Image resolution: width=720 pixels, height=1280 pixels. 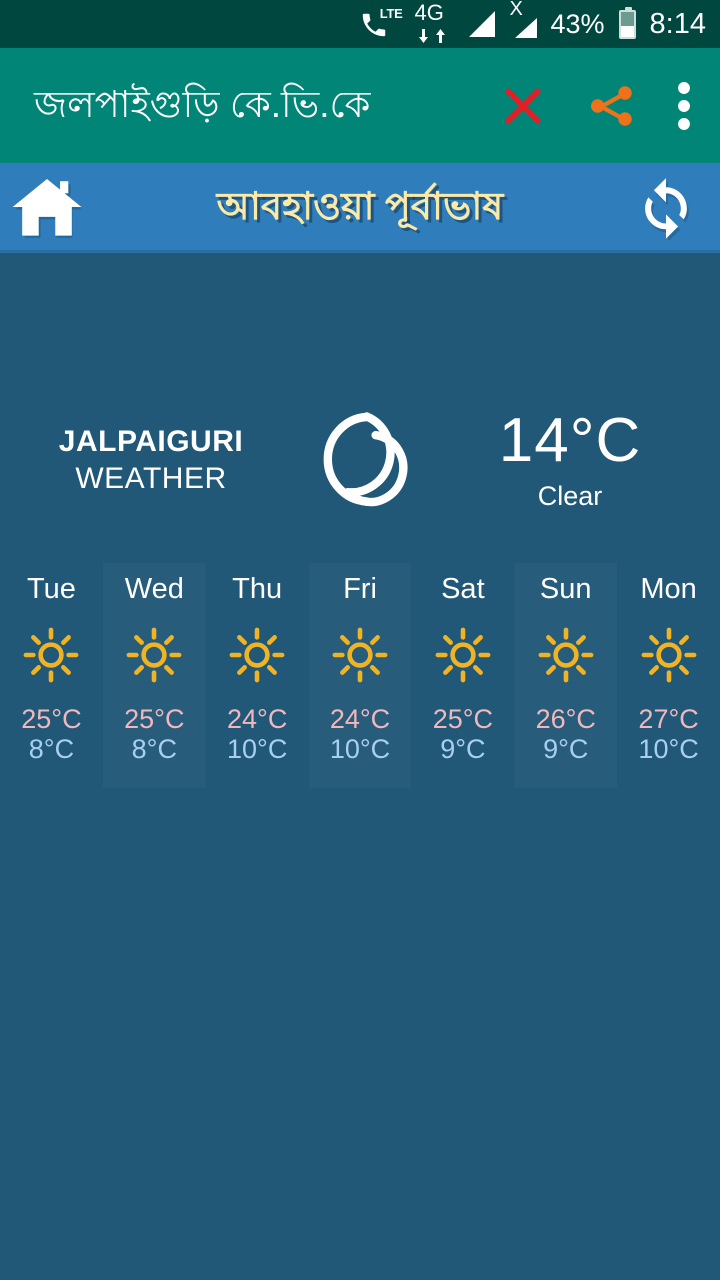 What do you see at coordinates (391, 13) in the screenshot?
I see `lte-label: LTE` at bounding box center [391, 13].